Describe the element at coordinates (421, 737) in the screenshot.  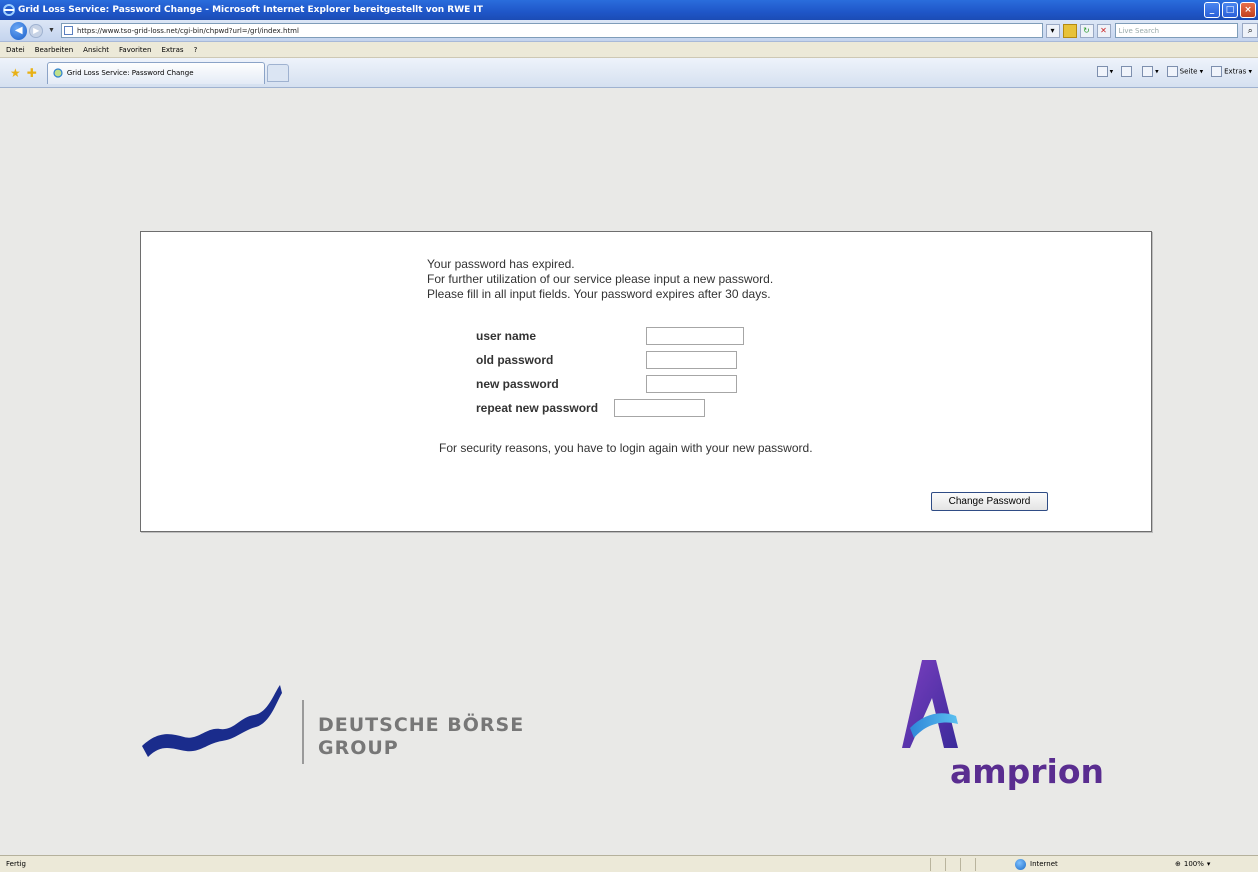
I see `deutsche-boerse-wordmark: DEUTSCHE BÖRSE GROUP` at that location.